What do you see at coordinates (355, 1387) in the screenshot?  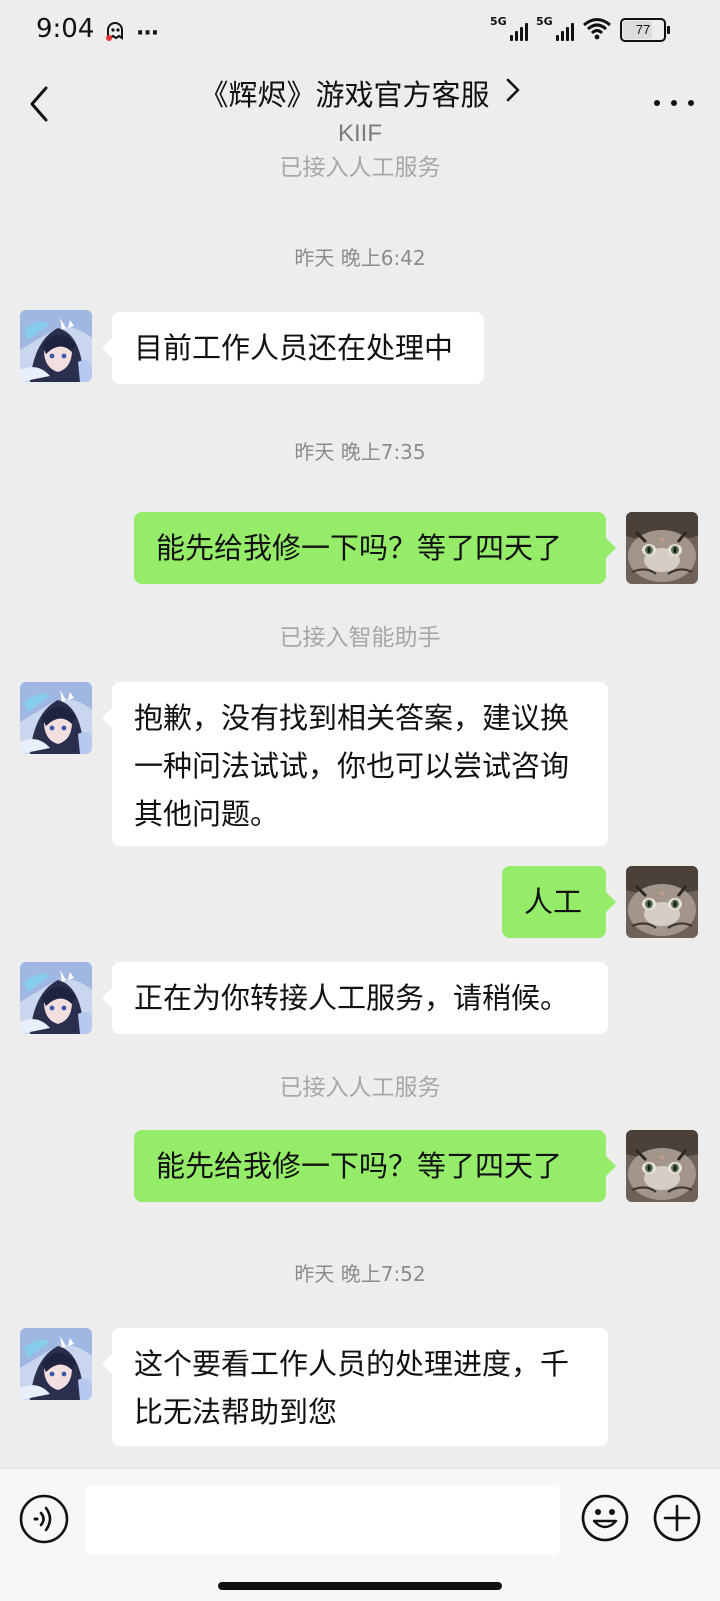 I see `incoming-message: 这个要看工作人员的处理进度，千比无法帮助到您` at bounding box center [355, 1387].